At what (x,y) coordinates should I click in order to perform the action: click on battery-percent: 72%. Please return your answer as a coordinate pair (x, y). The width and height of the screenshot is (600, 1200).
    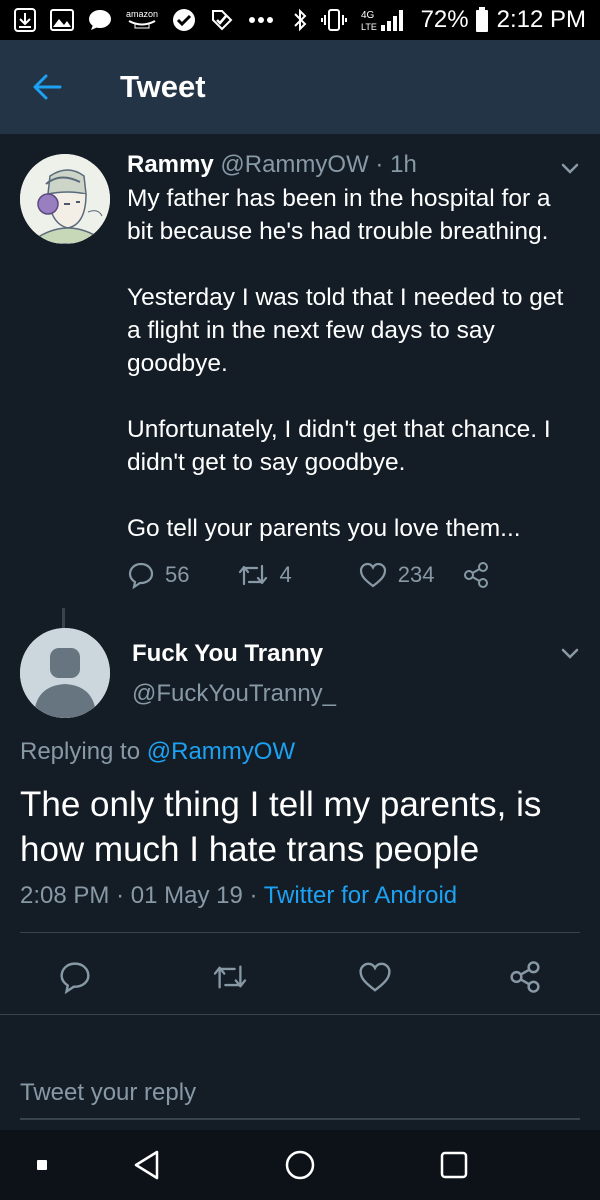
    Looking at the image, I should click on (444, 19).